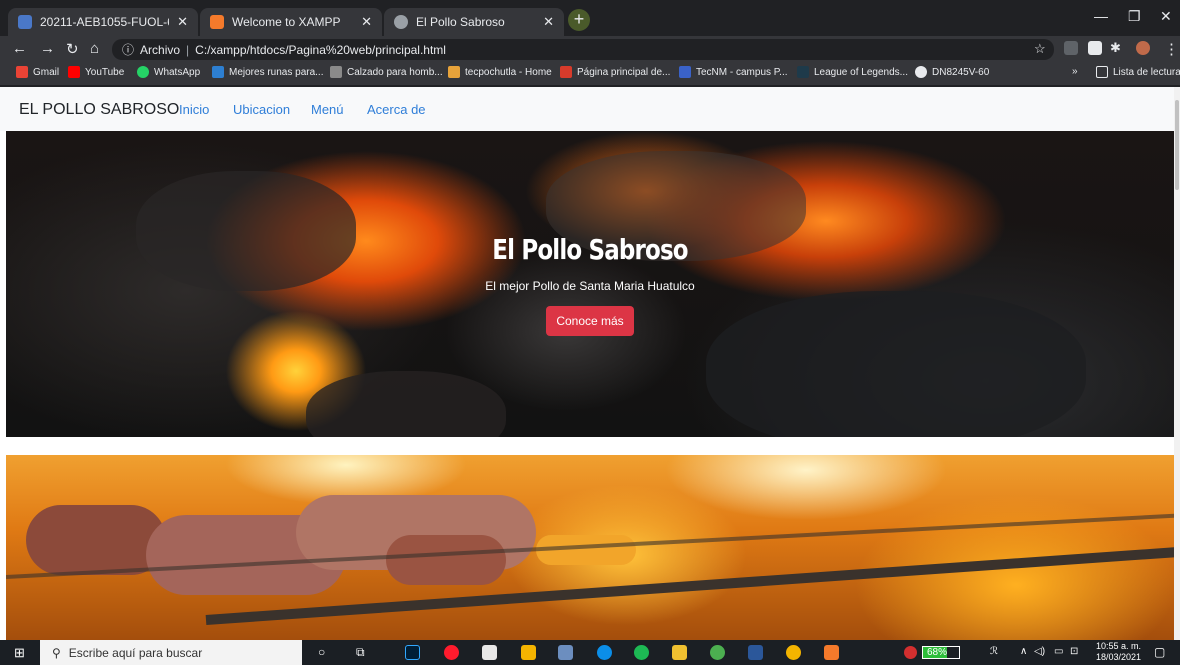  I want to click on store-icon, so click(489, 652).